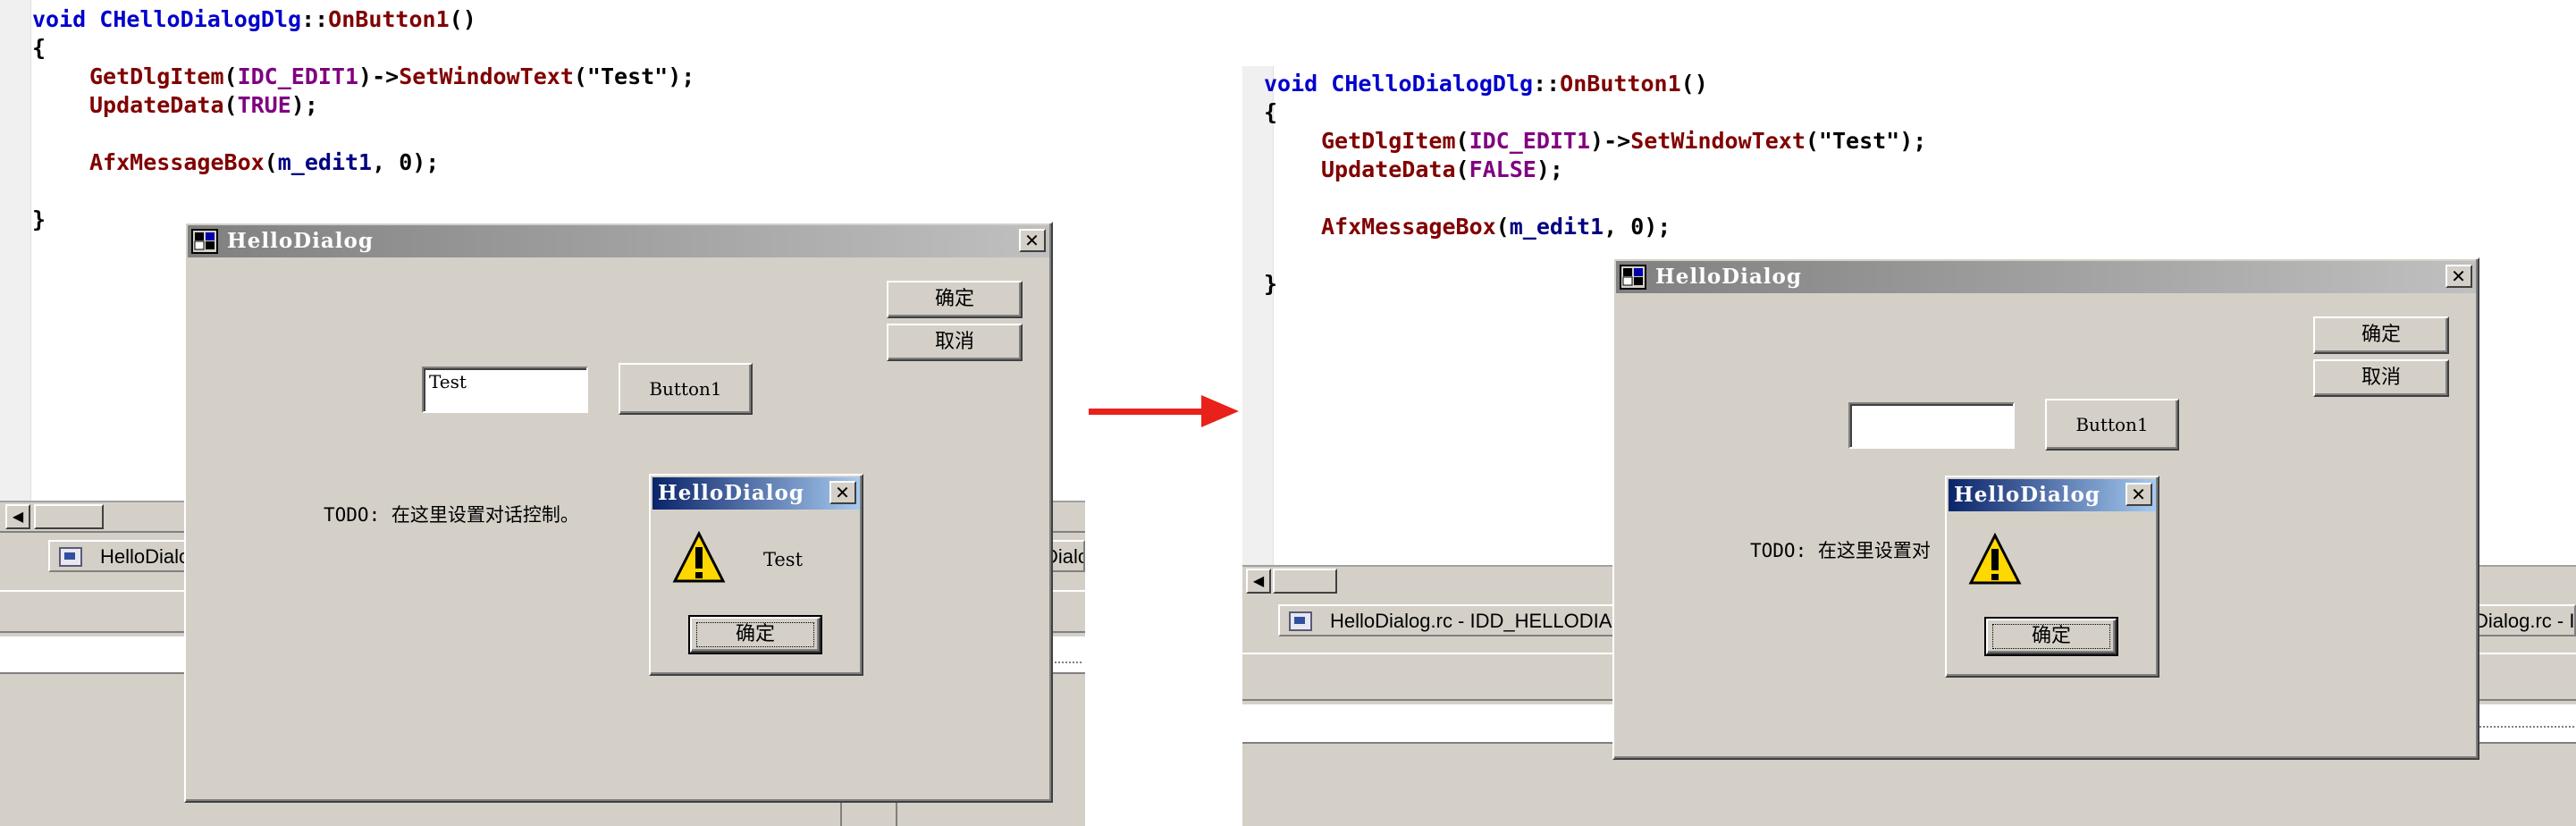 This screenshot has height=826, width=2576. I want to click on code-line-4: UpdateData(FALSE);, so click(1442, 170).